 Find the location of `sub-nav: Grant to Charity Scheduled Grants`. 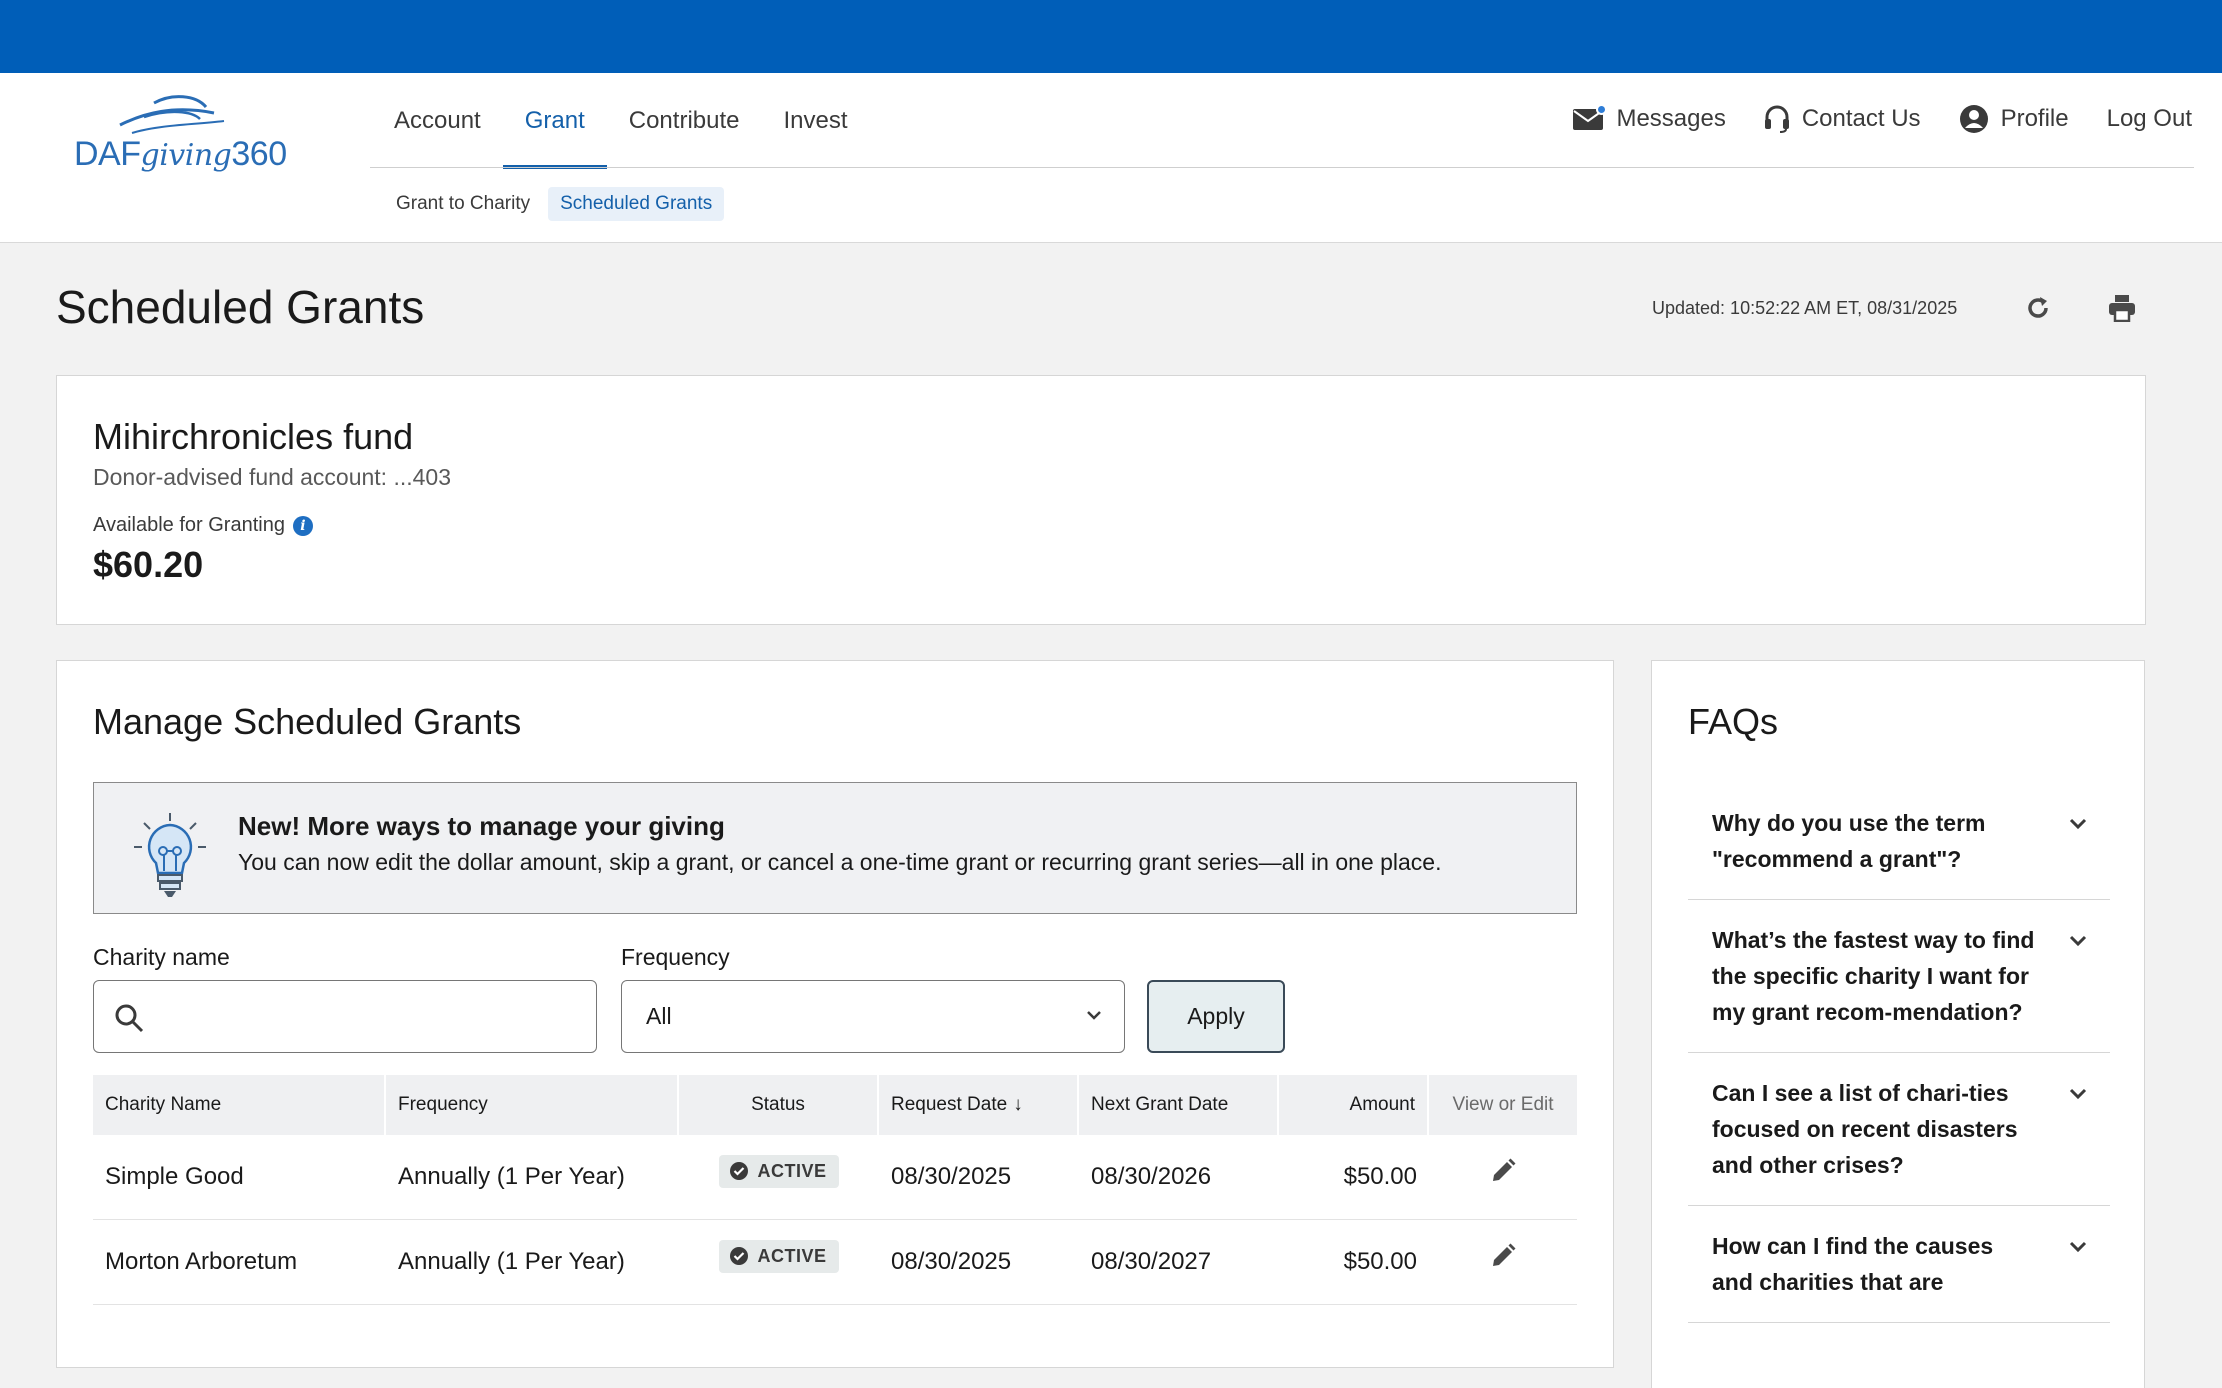

sub-nav: Grant to Charity Scheduled Grants is located at coordinates (557, 204).